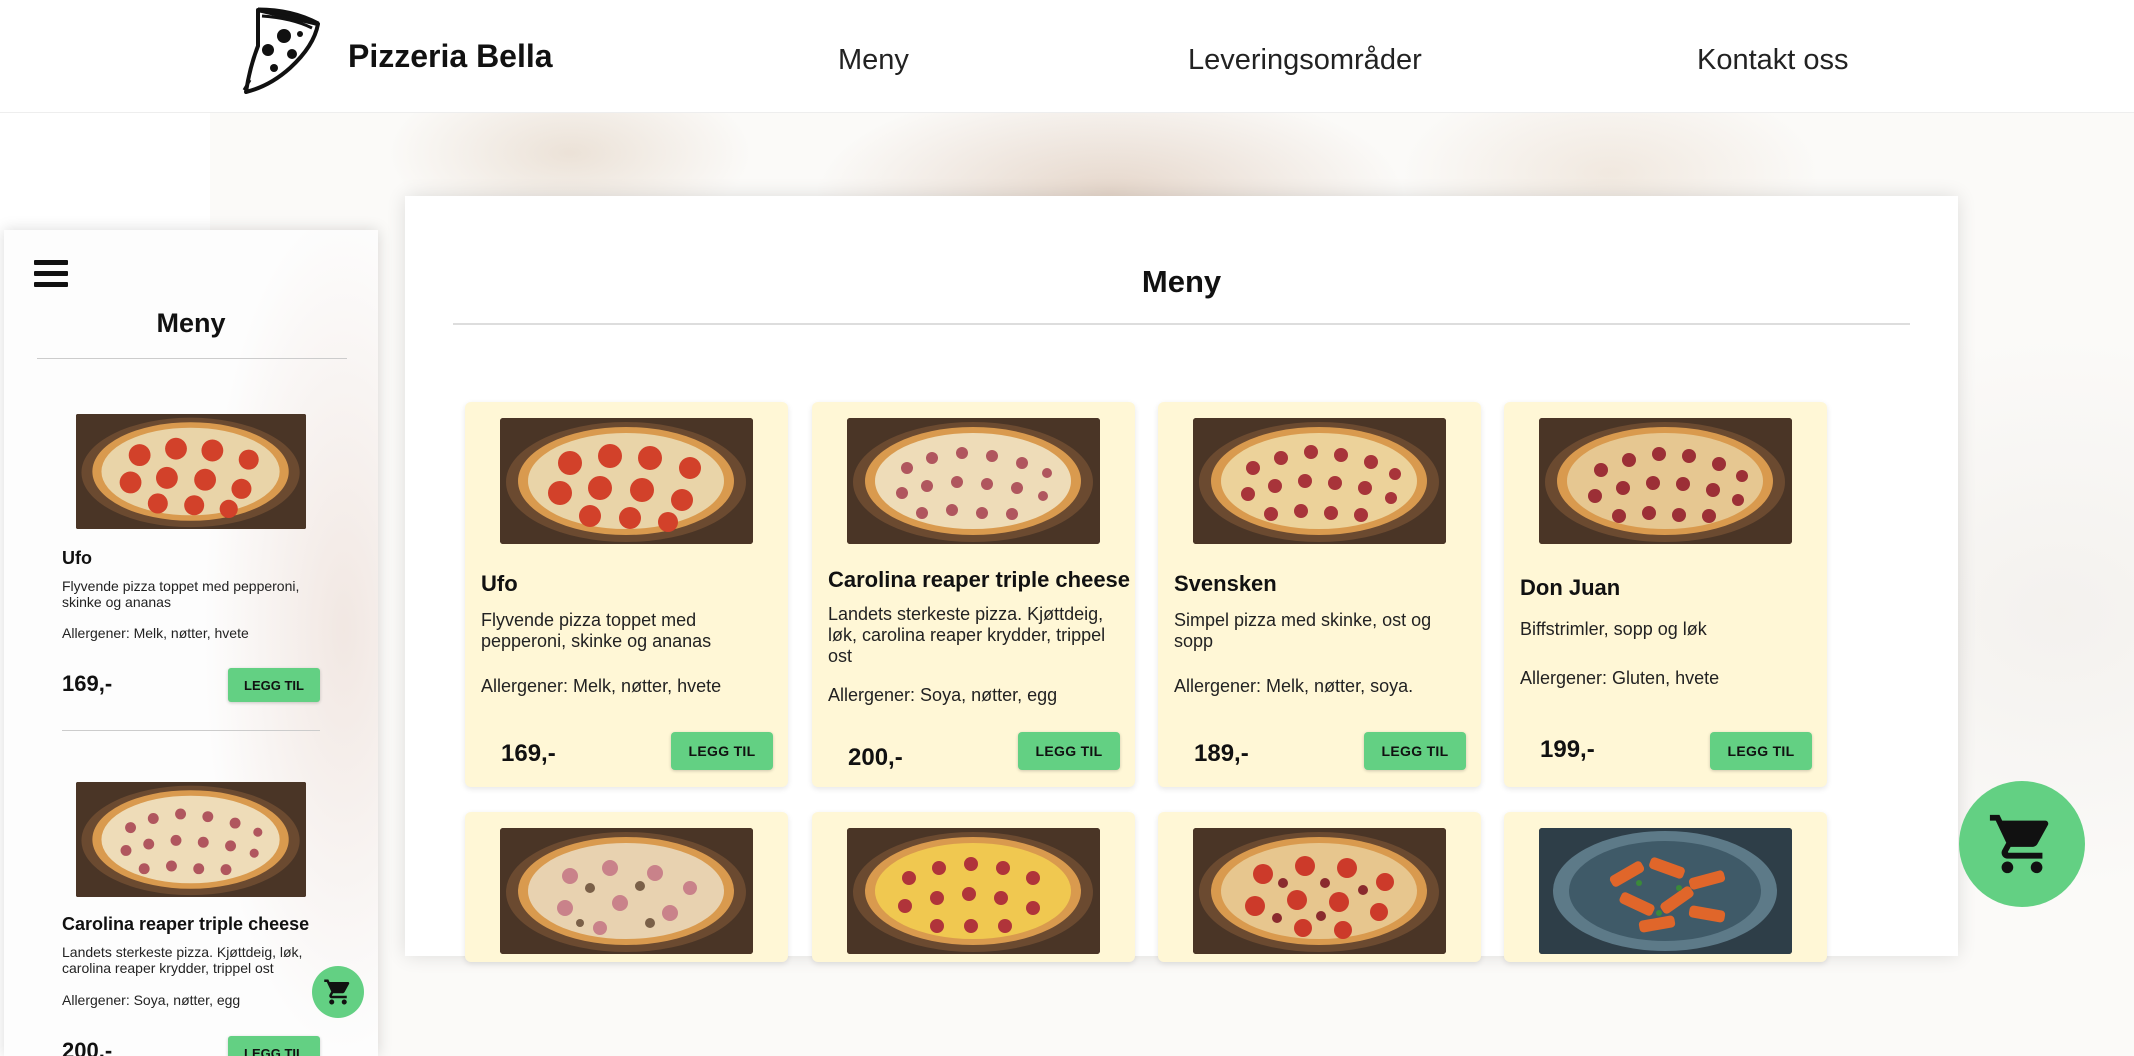  What do you see at coordinates (1181, 281) in the screenshot?
I see `menu-title: Meny` at bounding box center [1181, 281].